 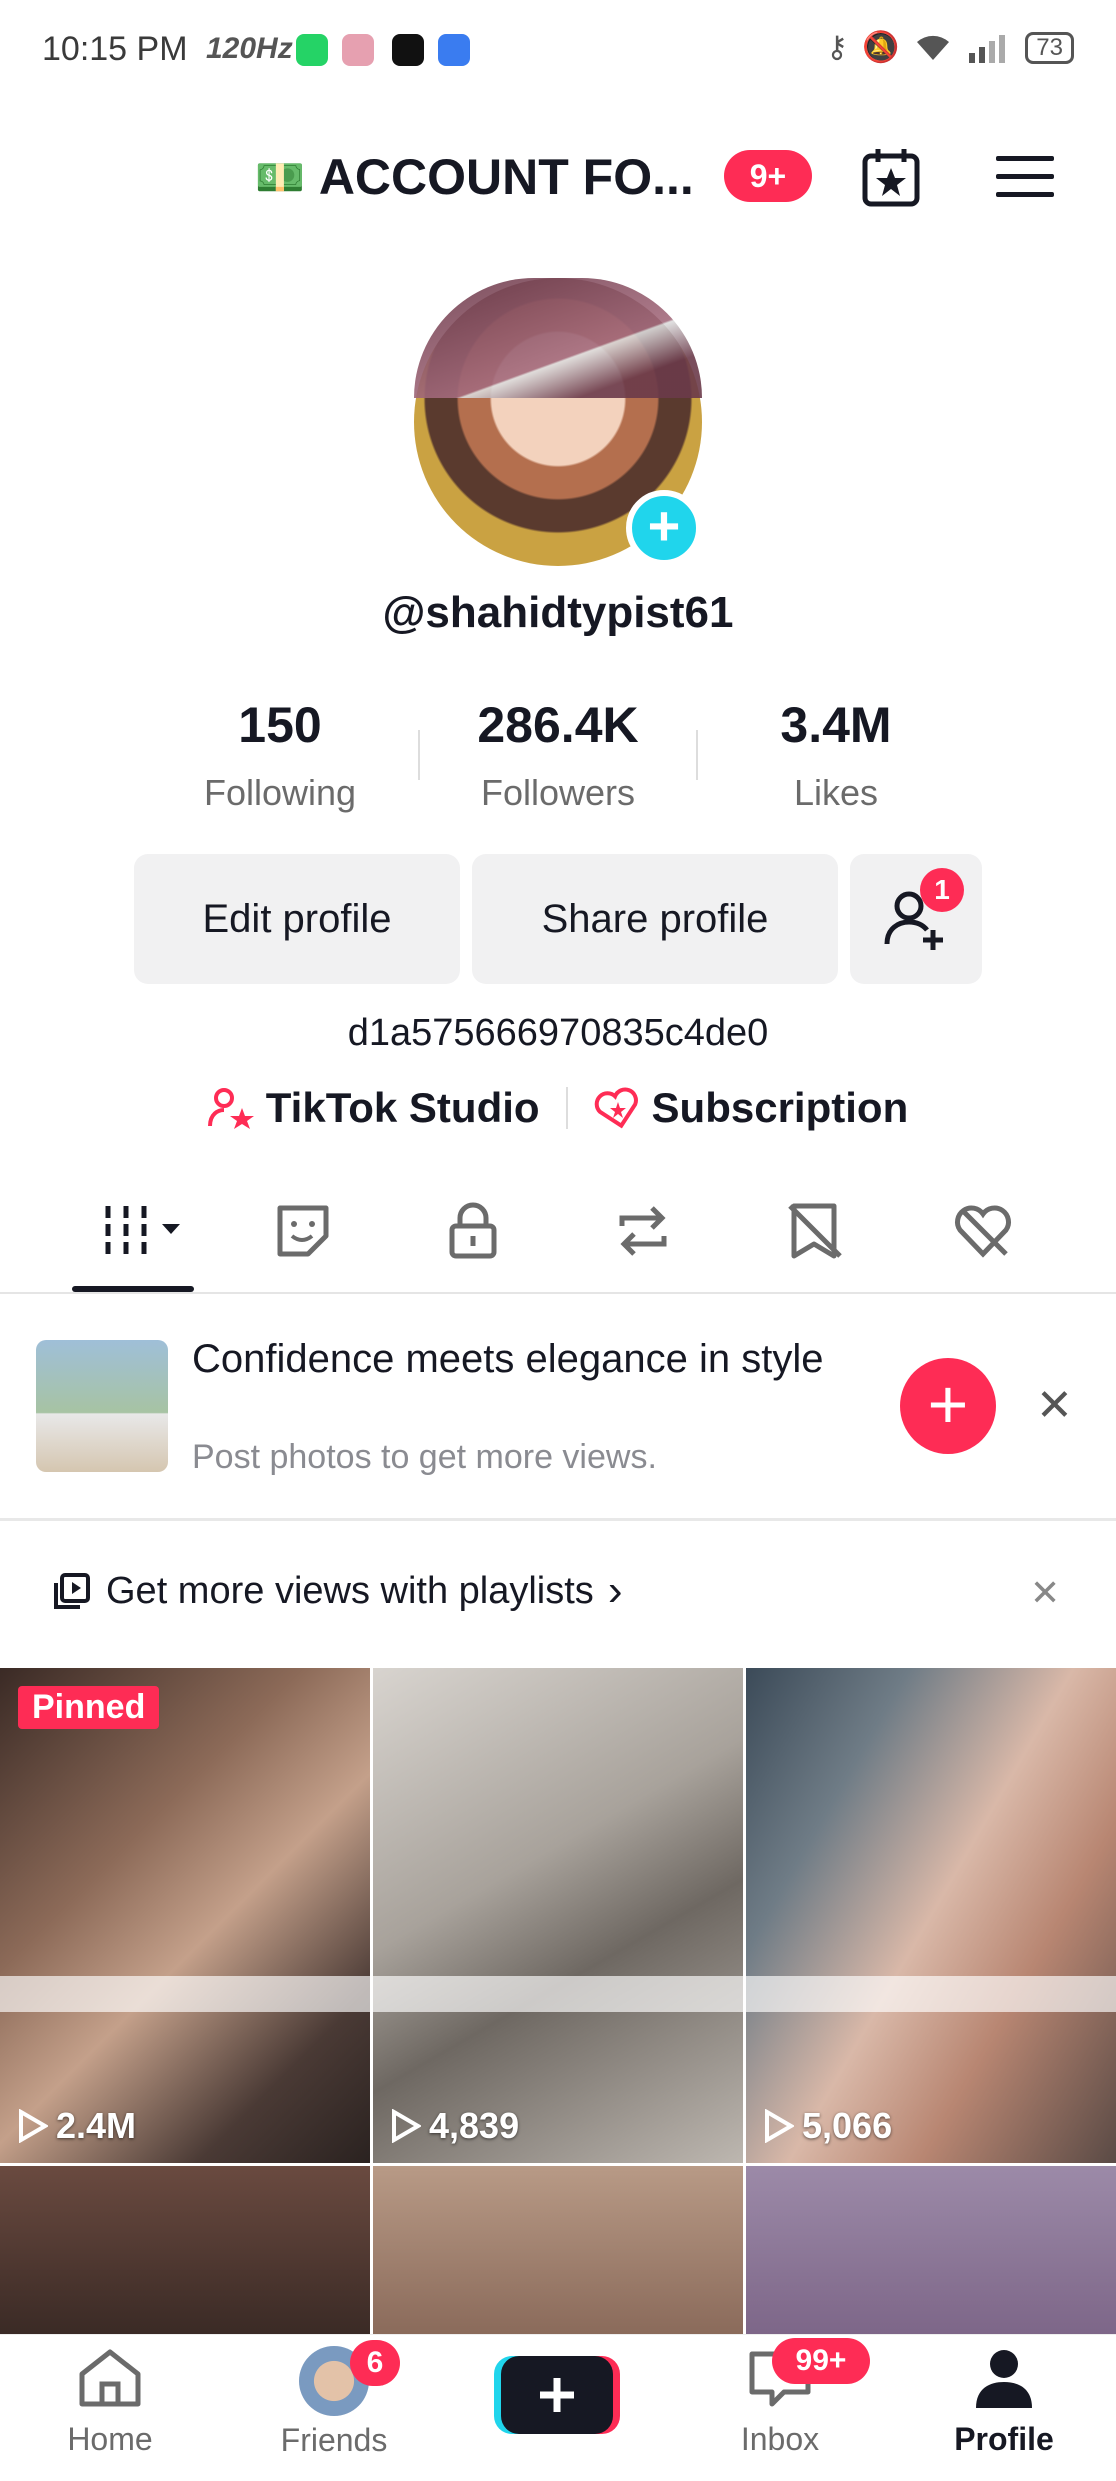 What do you see at coordinates (1049, 47) in the screenshot?
I see `battery-indicator: 73` at bounding box center [1049, 47].